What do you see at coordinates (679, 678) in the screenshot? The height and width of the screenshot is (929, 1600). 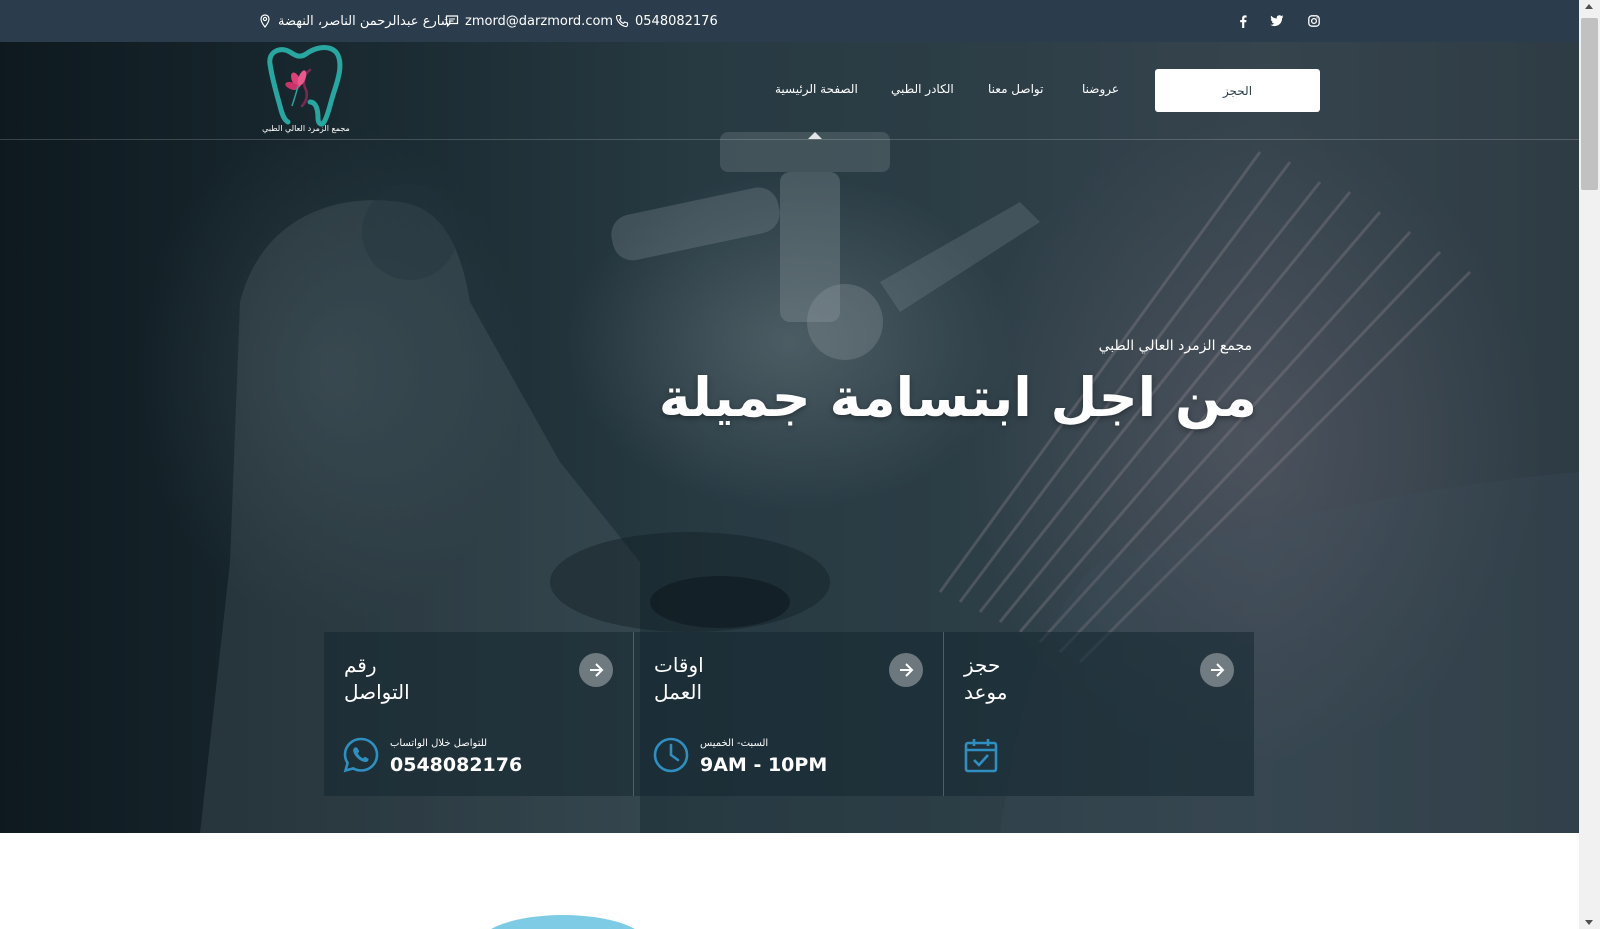 I see `card-title: اوقات العمل` at bounding box center [679, 678].